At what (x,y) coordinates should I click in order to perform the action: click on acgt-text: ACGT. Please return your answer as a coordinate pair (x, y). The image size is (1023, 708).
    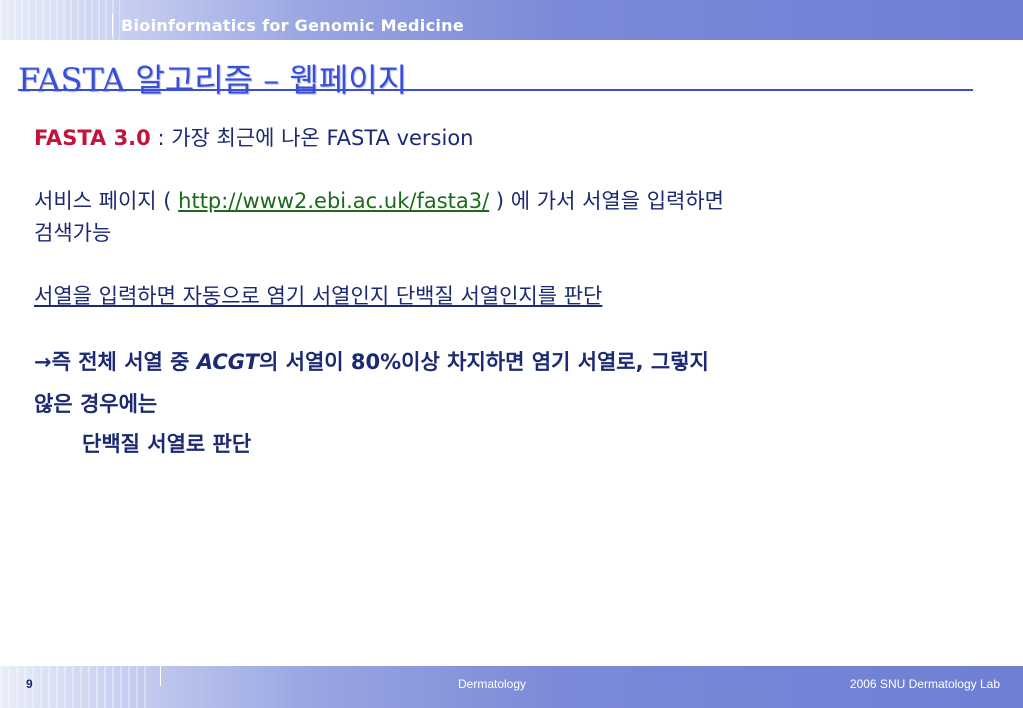
    Looking at the image, I should click on (227, 362).